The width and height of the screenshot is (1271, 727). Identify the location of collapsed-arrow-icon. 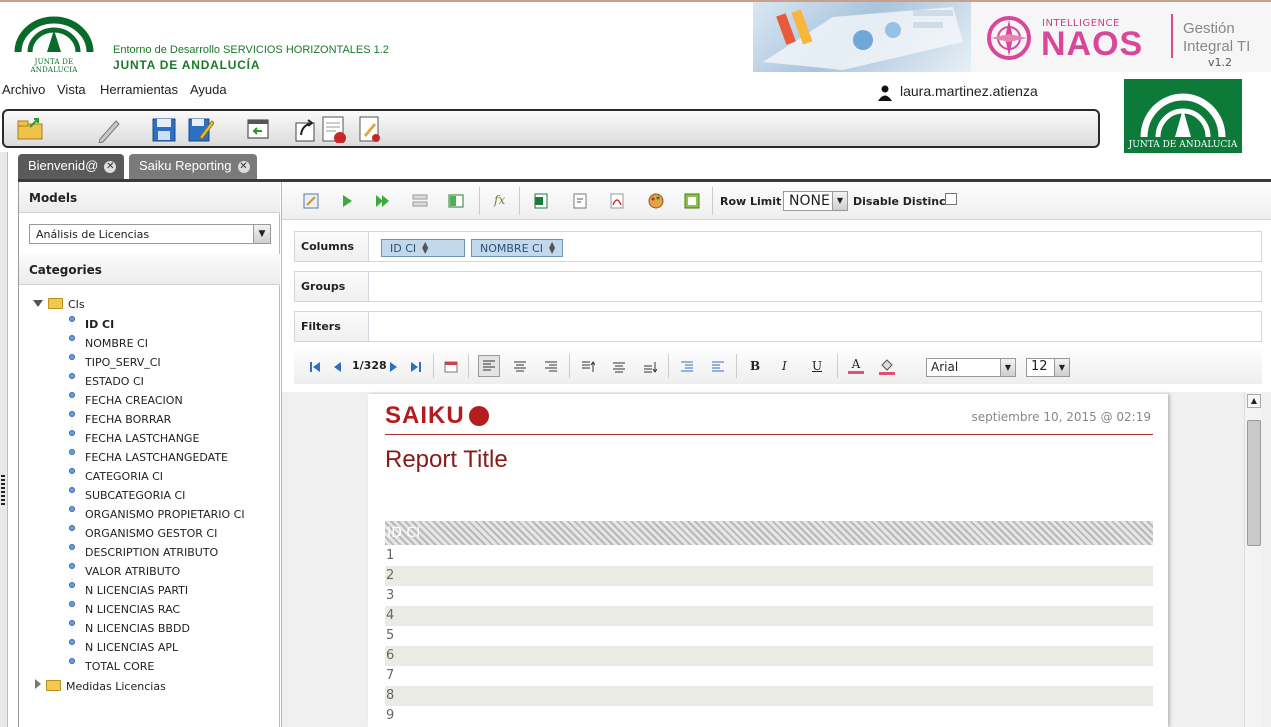
(38, 684).